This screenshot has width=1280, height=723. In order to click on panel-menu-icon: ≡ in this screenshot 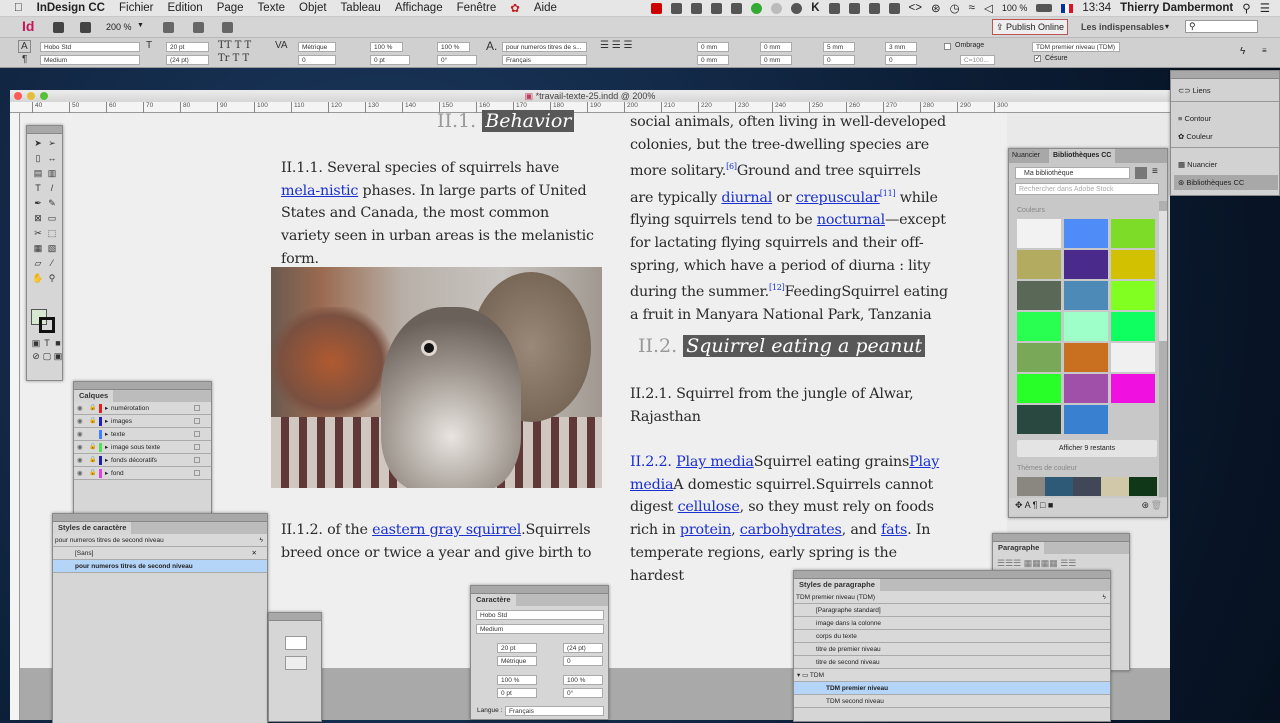, I will do `click(1264, 50)`.